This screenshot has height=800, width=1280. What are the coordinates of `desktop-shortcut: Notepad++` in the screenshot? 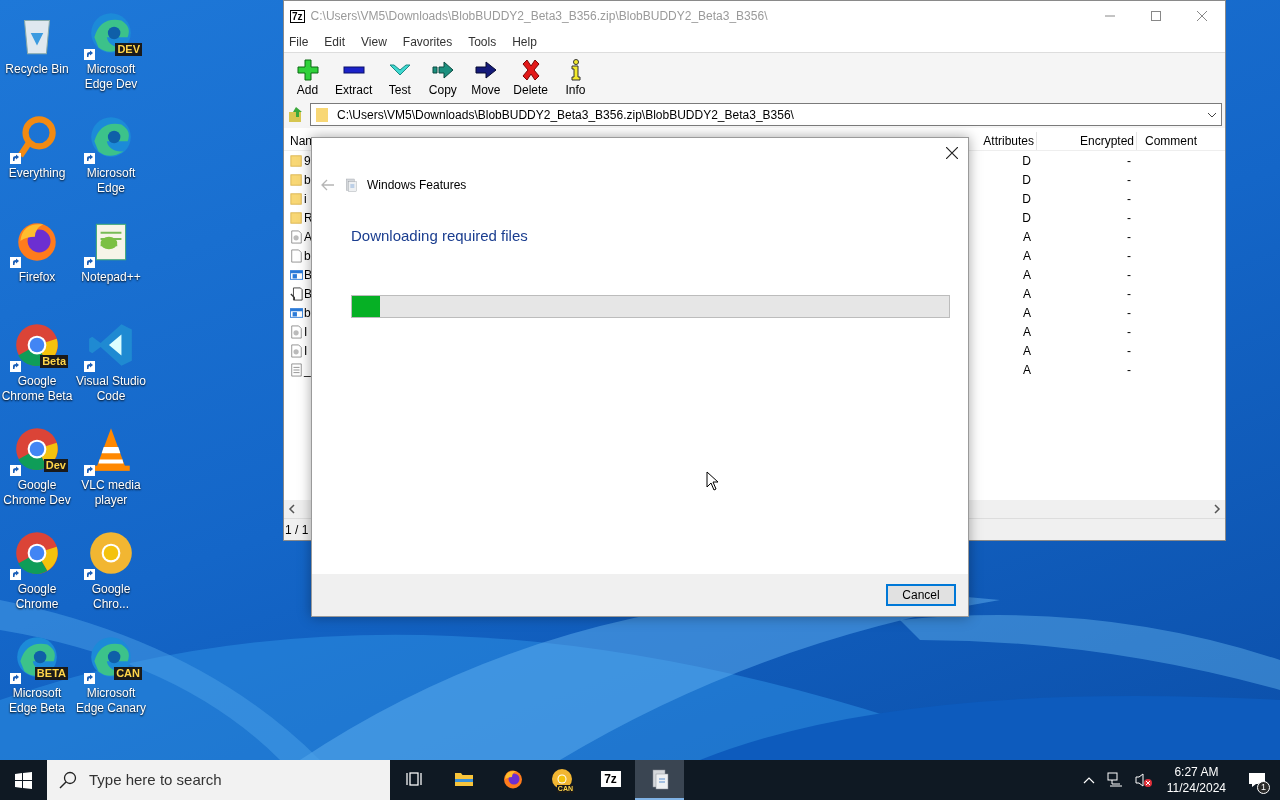 It's located at (111, 264).